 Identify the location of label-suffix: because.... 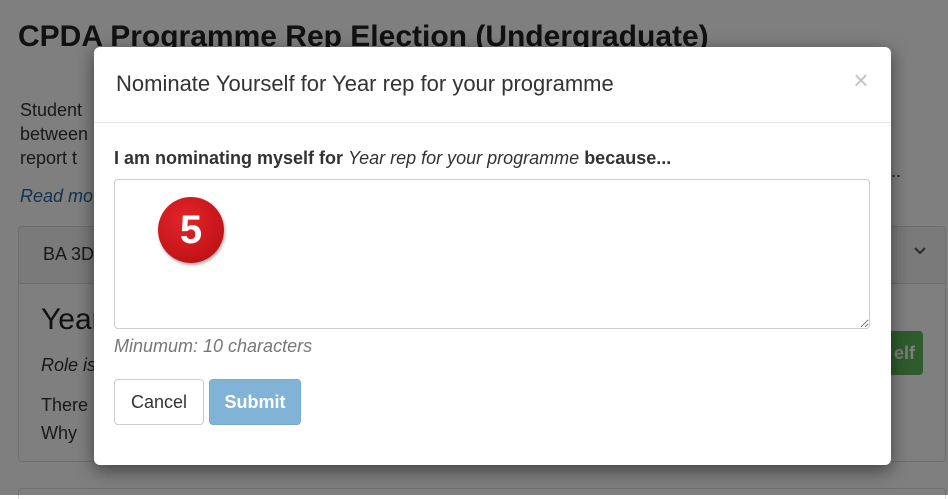
(628, 158).